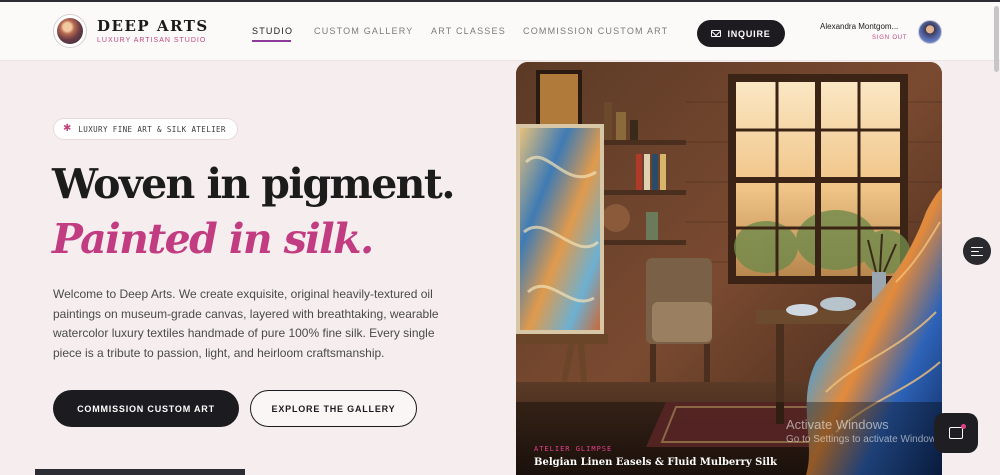  What do you see at coordinates (996, 39) in the screenshot?
I see `page-scrollbar` at bounding box center [996, 39].